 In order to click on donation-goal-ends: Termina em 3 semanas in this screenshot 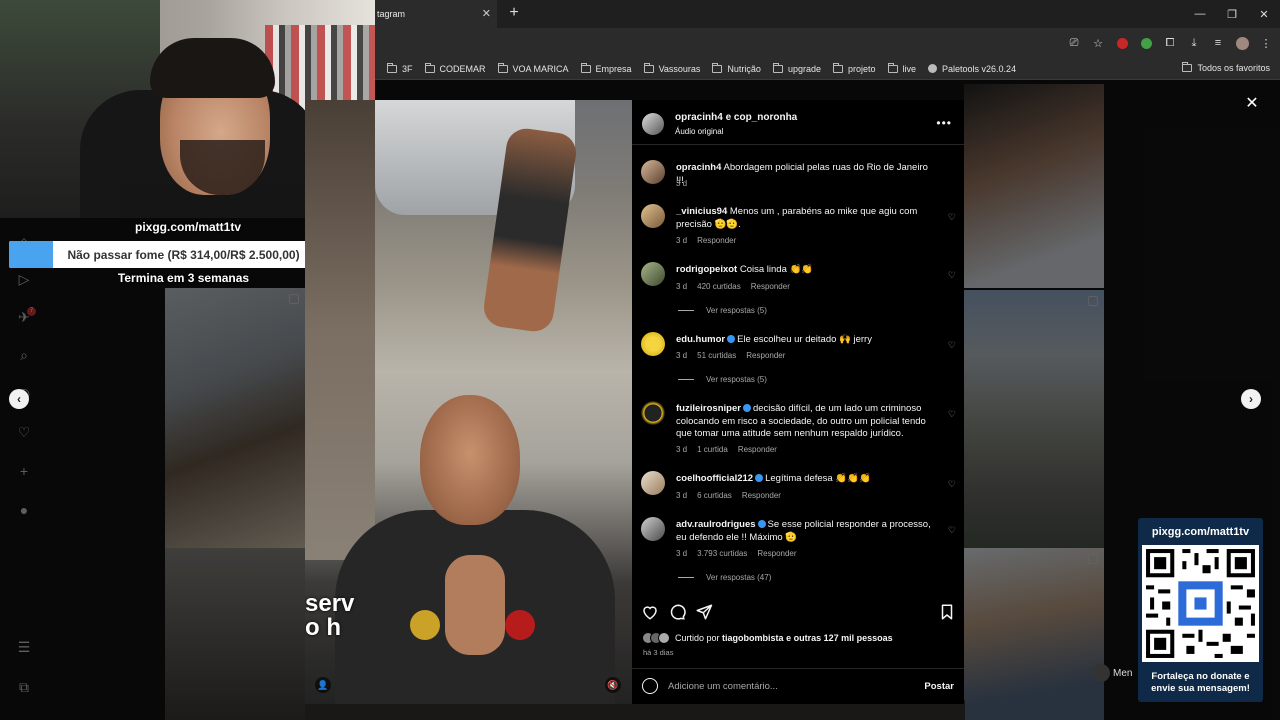, I will do `click(183, 278)`.